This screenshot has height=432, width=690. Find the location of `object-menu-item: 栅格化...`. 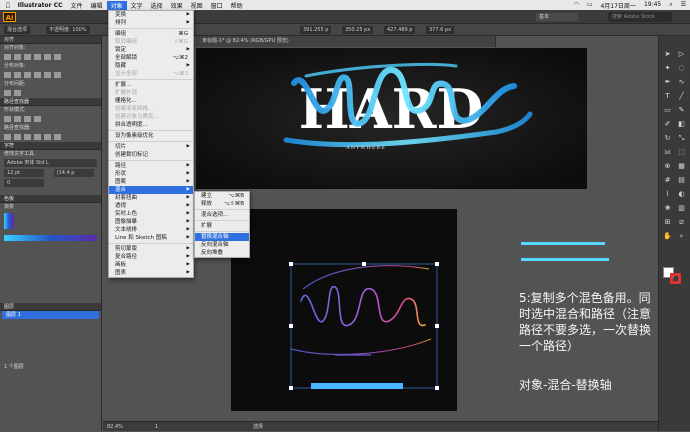

object-menu-item: 栅格化... is located at coordinates (151, 101).